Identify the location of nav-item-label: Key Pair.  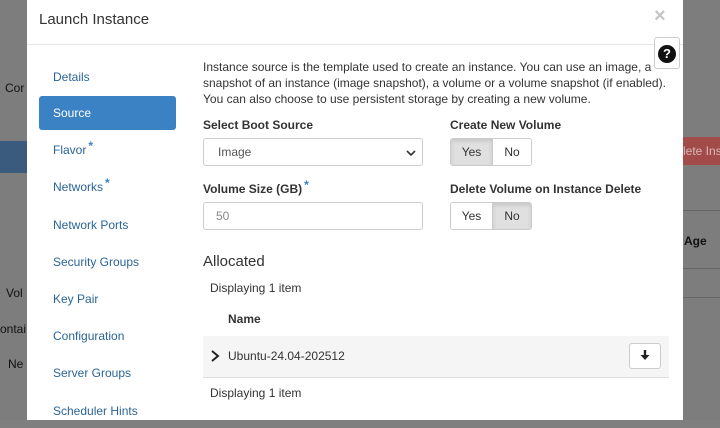
(76, 299).